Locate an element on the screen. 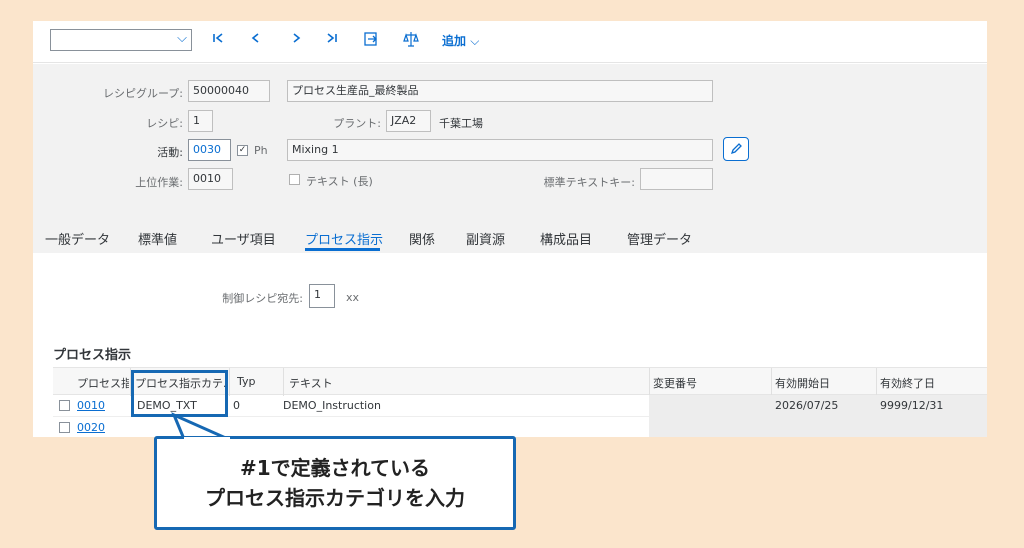 This screenshot has height=548, width=1024. tab-admin-data: 管理データ is located at coordinates (659, 238).